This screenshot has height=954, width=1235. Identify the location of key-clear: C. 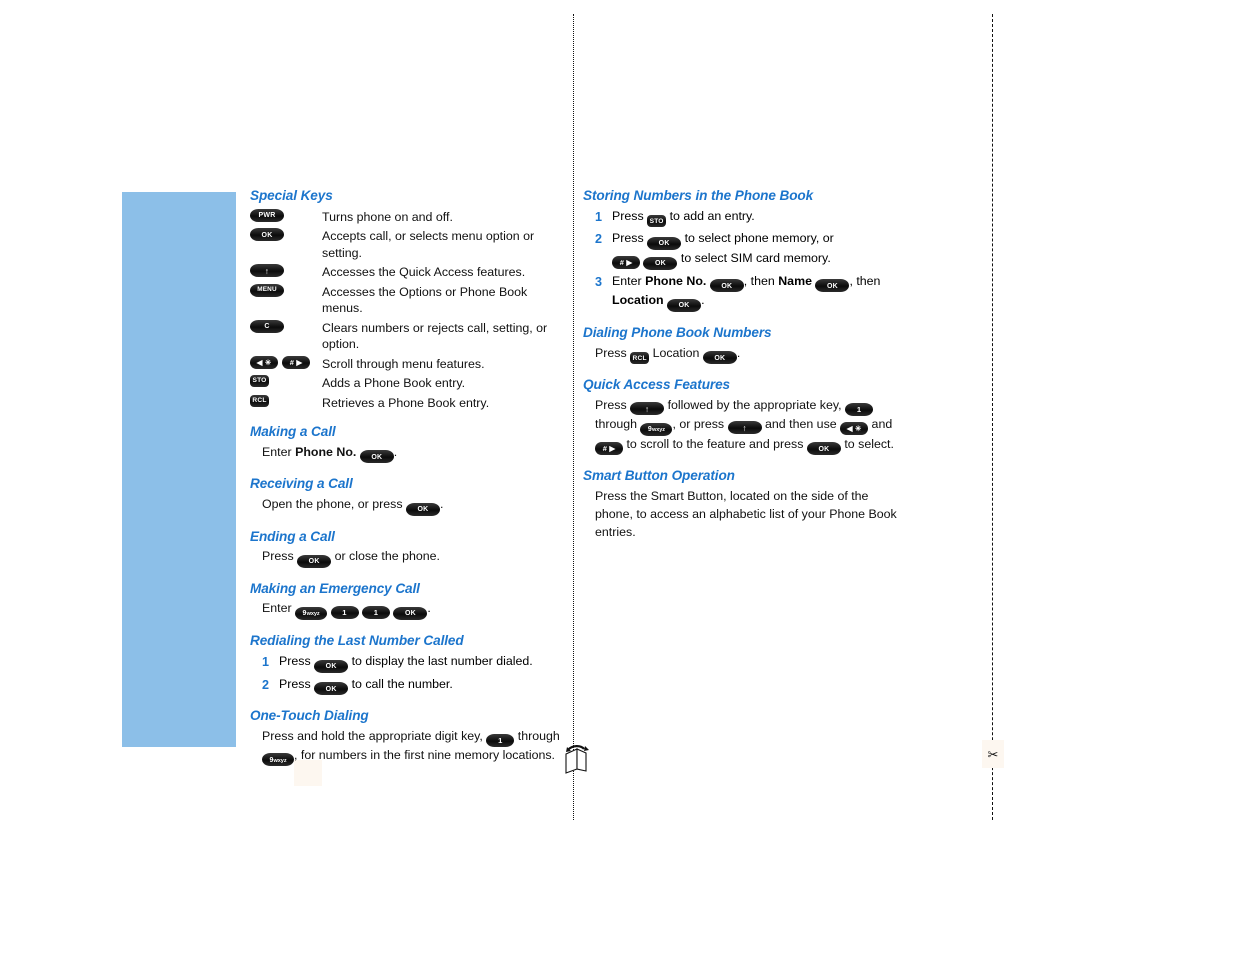
(267, 326).